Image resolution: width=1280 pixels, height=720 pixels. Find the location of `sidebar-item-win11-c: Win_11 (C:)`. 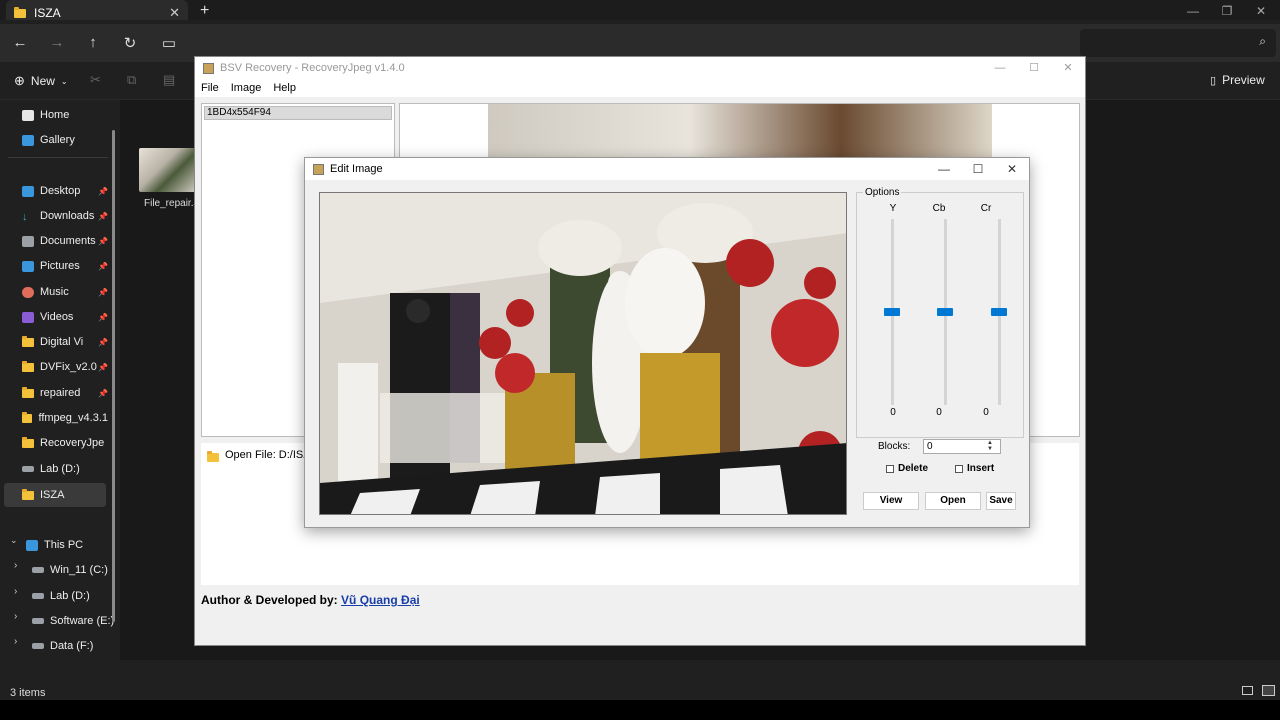

sidebar-item-win11-c: Win_11 (C:) is located at coordinates (75, 570).